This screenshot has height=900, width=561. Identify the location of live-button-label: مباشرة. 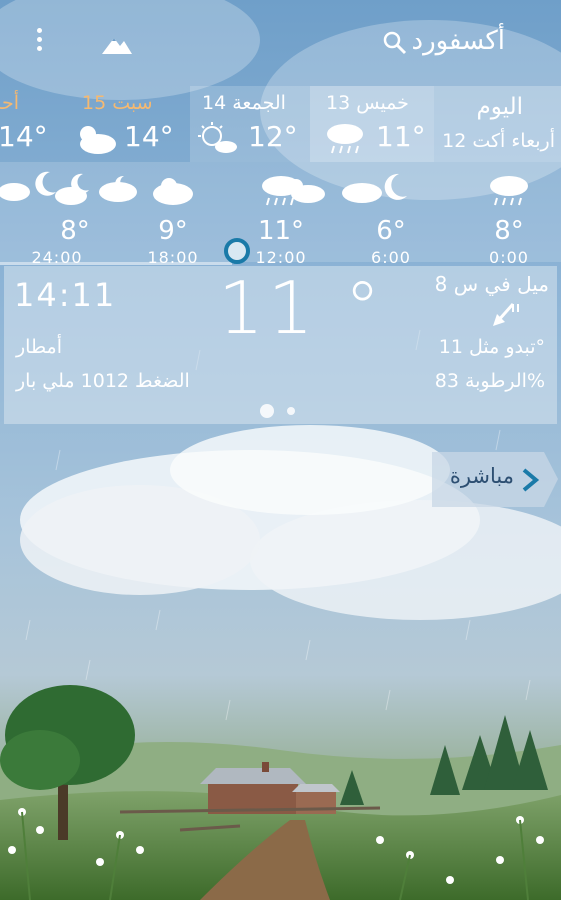
(481, 476).